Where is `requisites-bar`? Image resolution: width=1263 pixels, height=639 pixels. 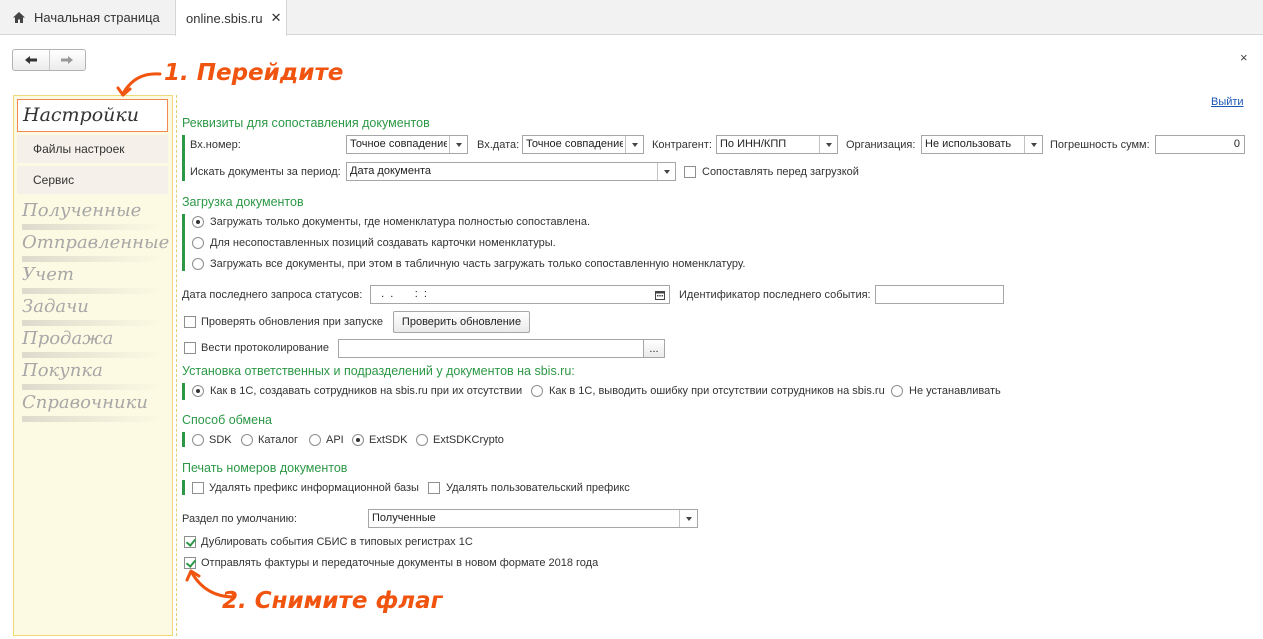
requisites-bar is located at coordinates (183, 158).